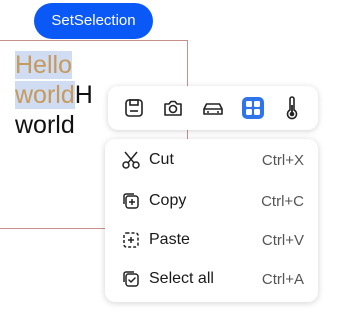 Image resolution: width=346 pixels, height=328 pixels. Describe the element at coordinates (131, 240) in the screenshot. I see `paste-icon` at that location.